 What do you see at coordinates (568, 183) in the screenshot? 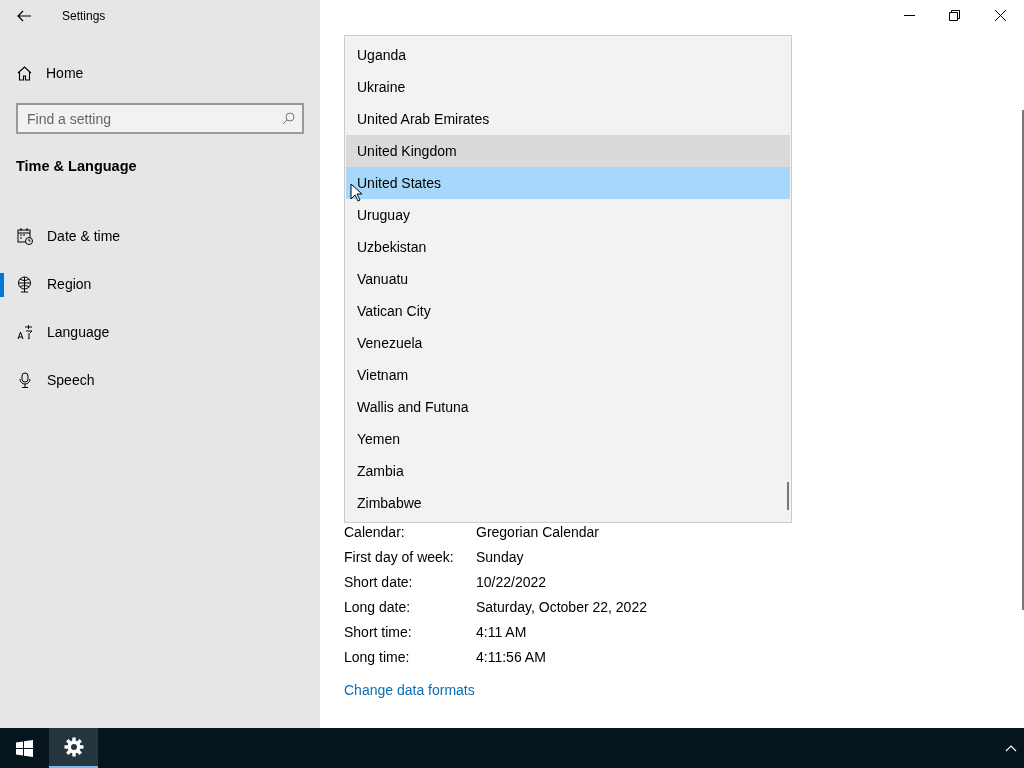
I see `dropdown-option: United States` at bounding box center [568, 183].